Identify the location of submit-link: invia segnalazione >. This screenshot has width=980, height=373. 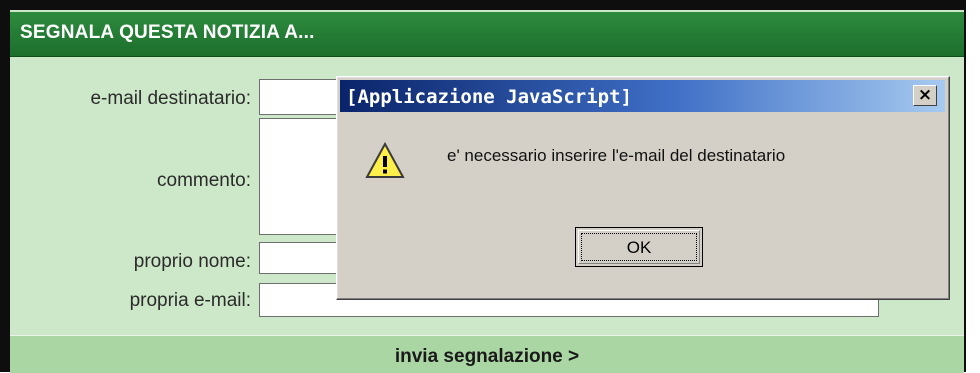
(487, 357).